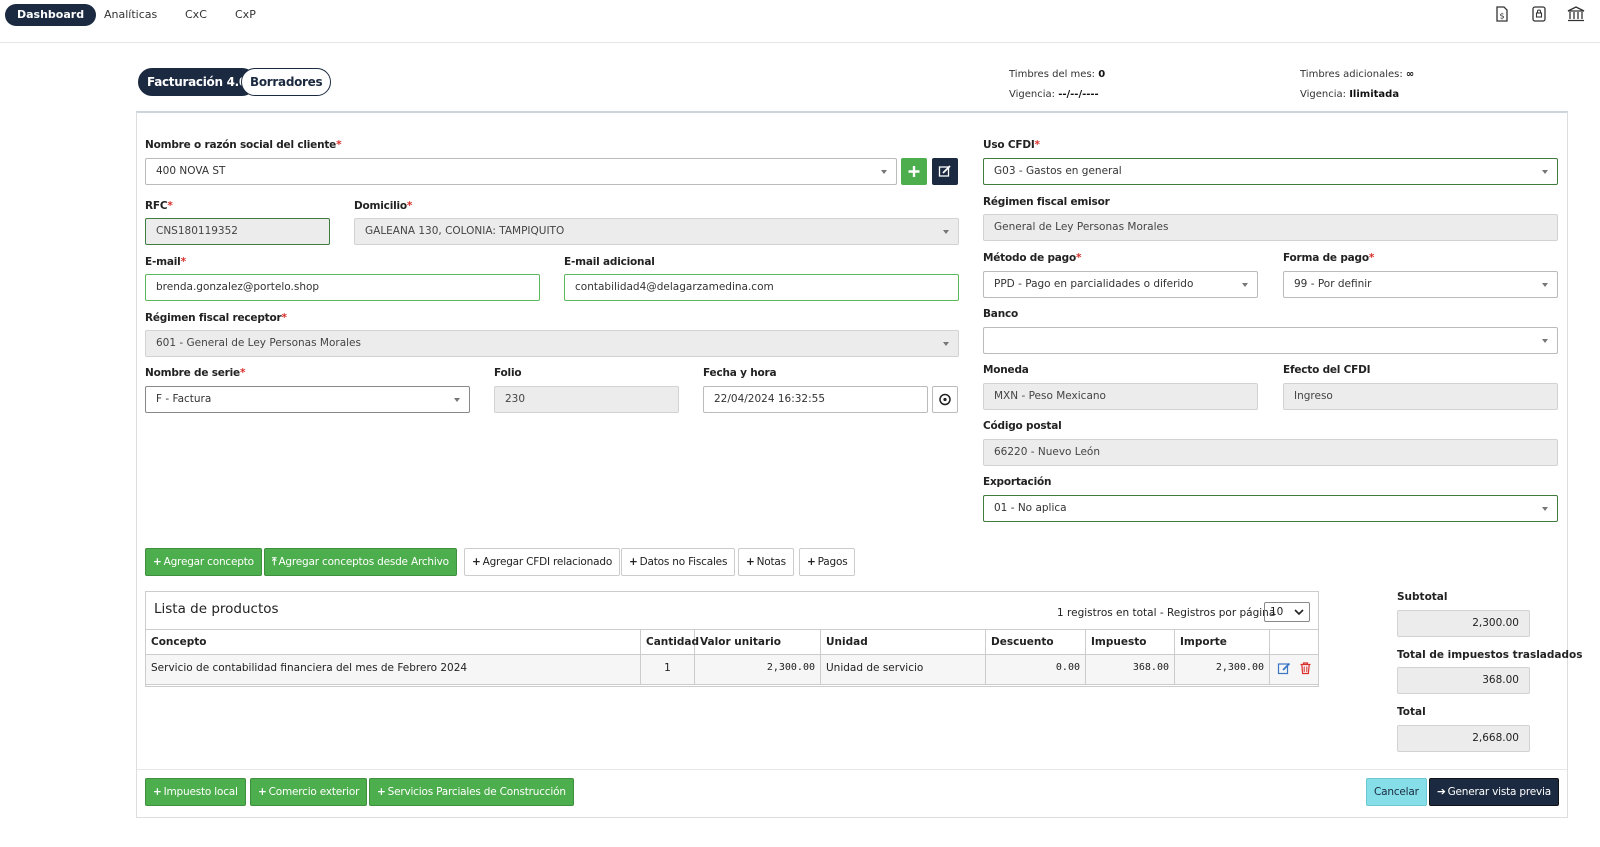  I want to click on metodo-label: Método de pago*, so click(1032, 258).